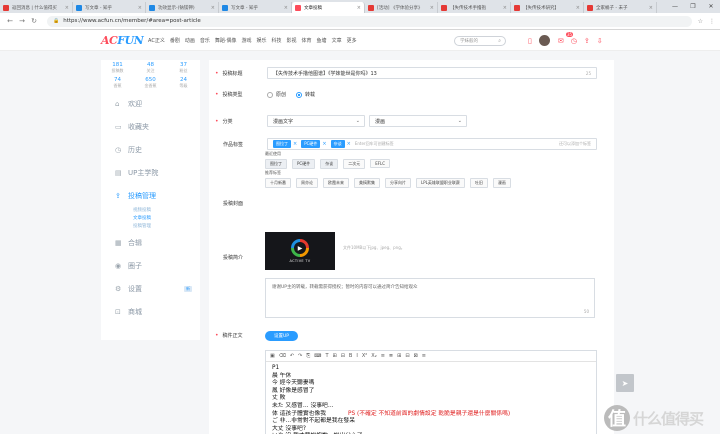 This screenshot has height=434, width=720. What do you see at coordinates (150, 311) in the screenshot?
I see `sidebar-item: ⊡ 商城` at bounding box center [150, 311].